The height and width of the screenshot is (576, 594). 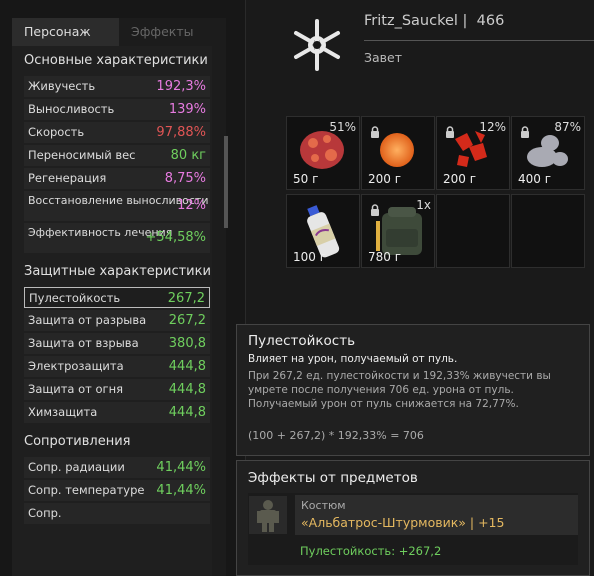 What do you see at coordinates (76, 366) in the screenshot?
I see `stat-name: Электрозащита` at bounding box center [76, 366].